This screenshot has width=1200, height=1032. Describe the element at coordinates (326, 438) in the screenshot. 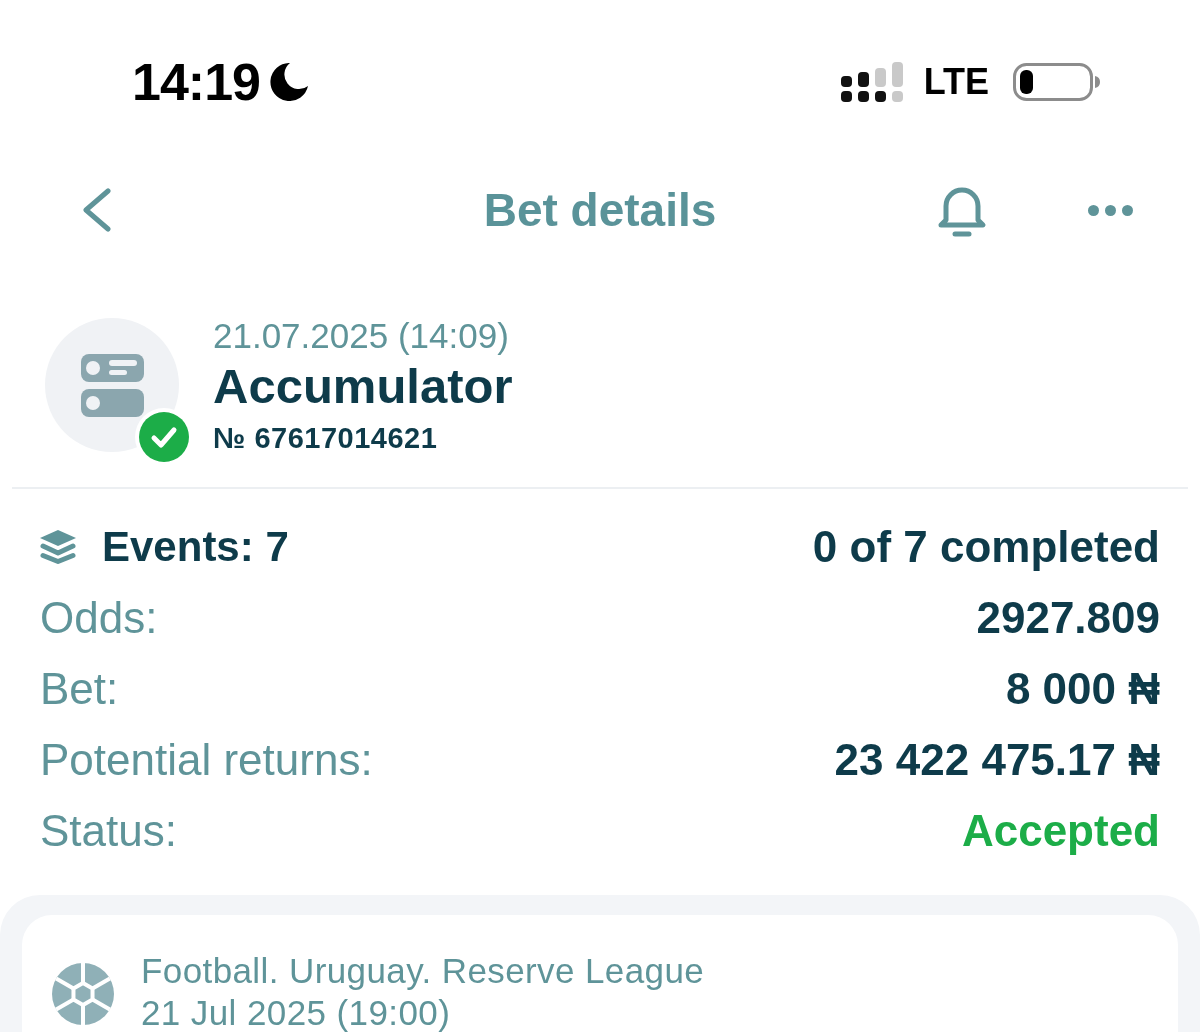

I see `bet-number: № 67617014621` at that location.